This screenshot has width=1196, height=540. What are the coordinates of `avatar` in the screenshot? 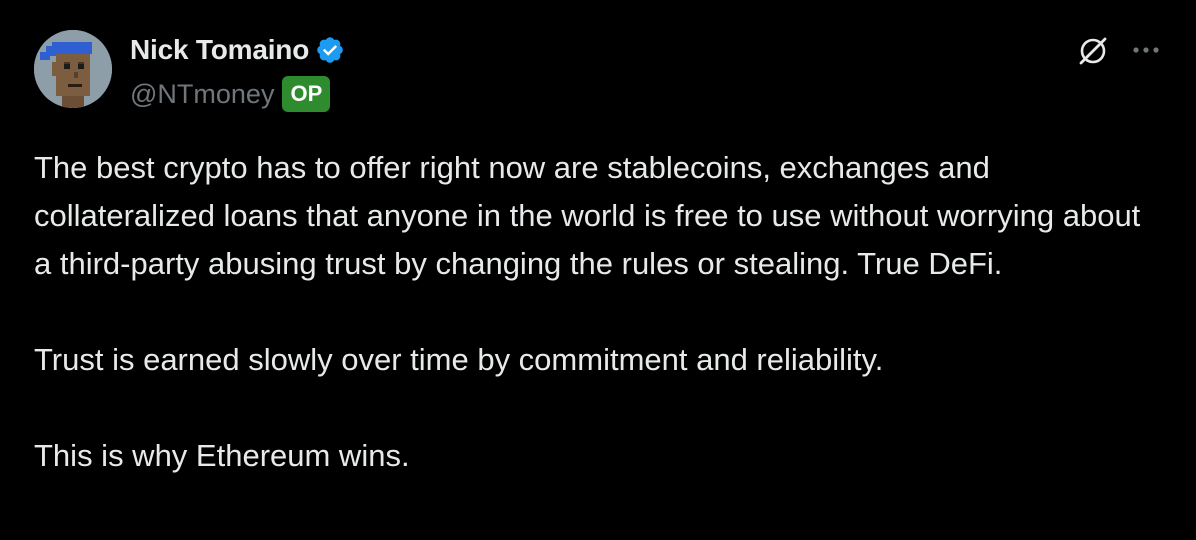 It's located at (73, 69).